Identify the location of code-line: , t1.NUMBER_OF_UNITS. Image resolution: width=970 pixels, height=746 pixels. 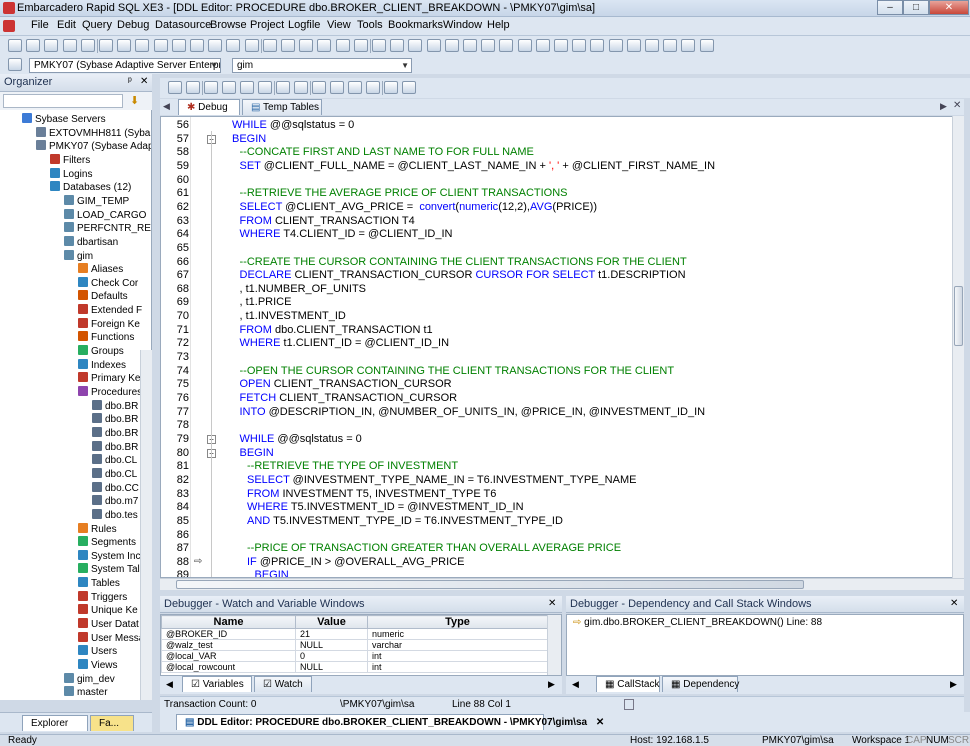
(303, 289).